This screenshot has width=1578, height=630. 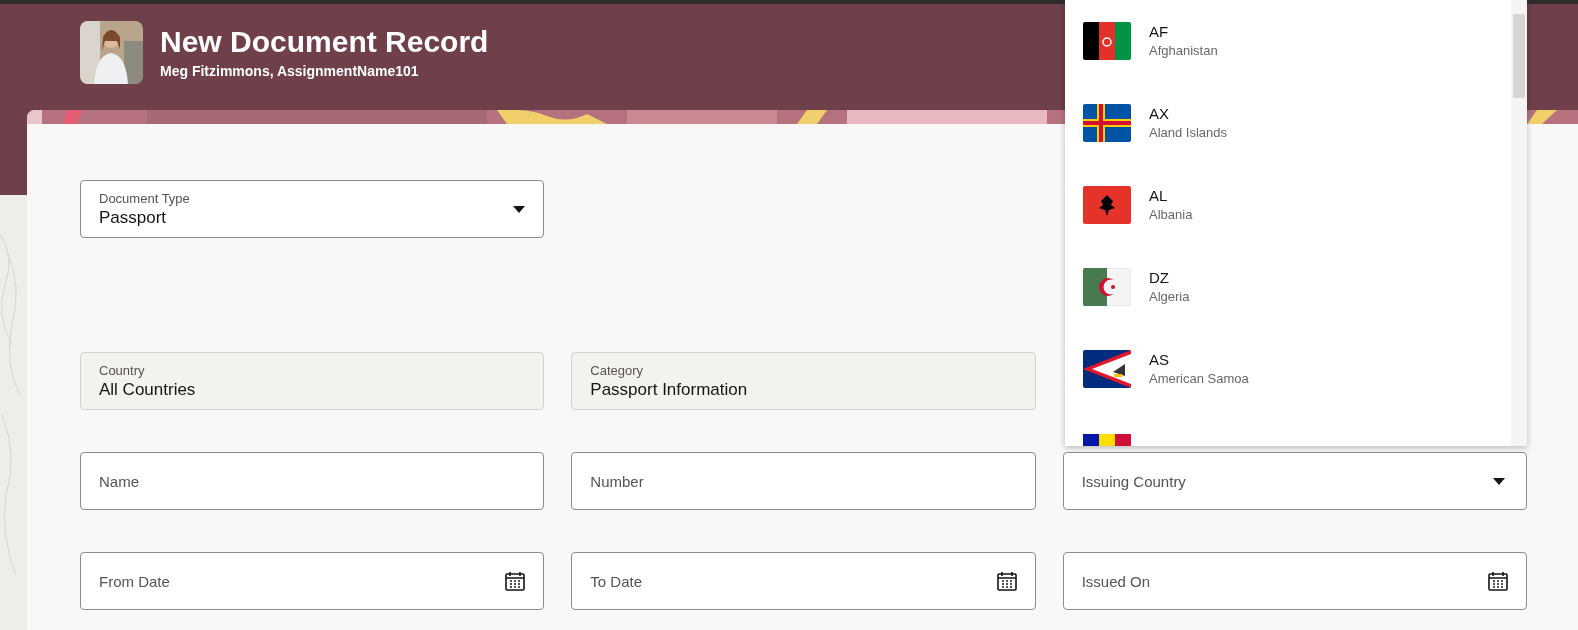 I want to click on field-value: Passport, so click(x=133, y=217).